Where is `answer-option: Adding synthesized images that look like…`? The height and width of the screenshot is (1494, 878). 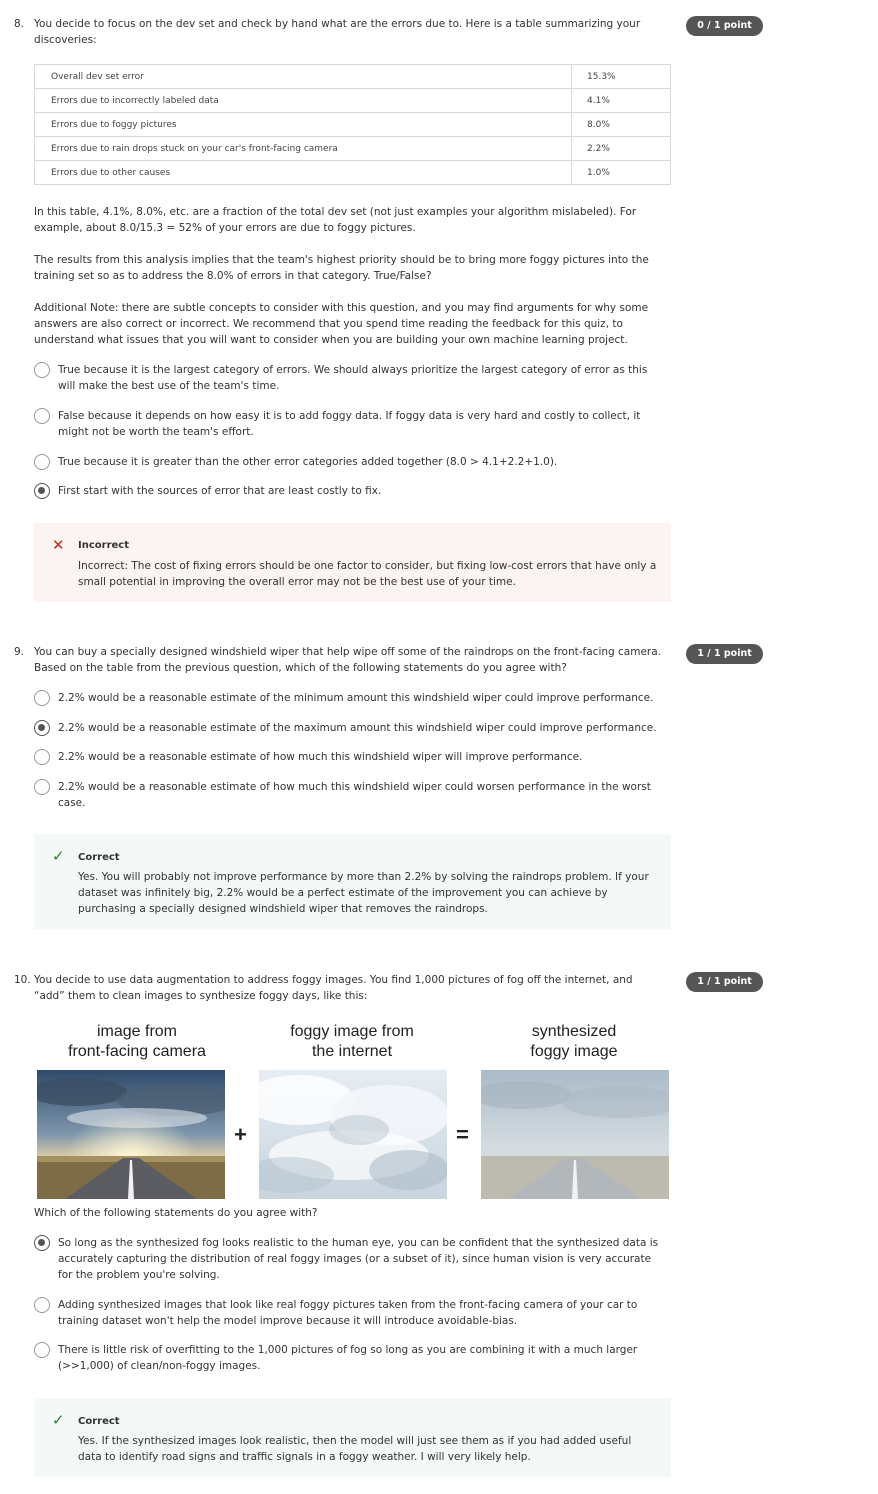 answer-option: Adding synthesized images that look like… is located at coordinates (349, 1313).